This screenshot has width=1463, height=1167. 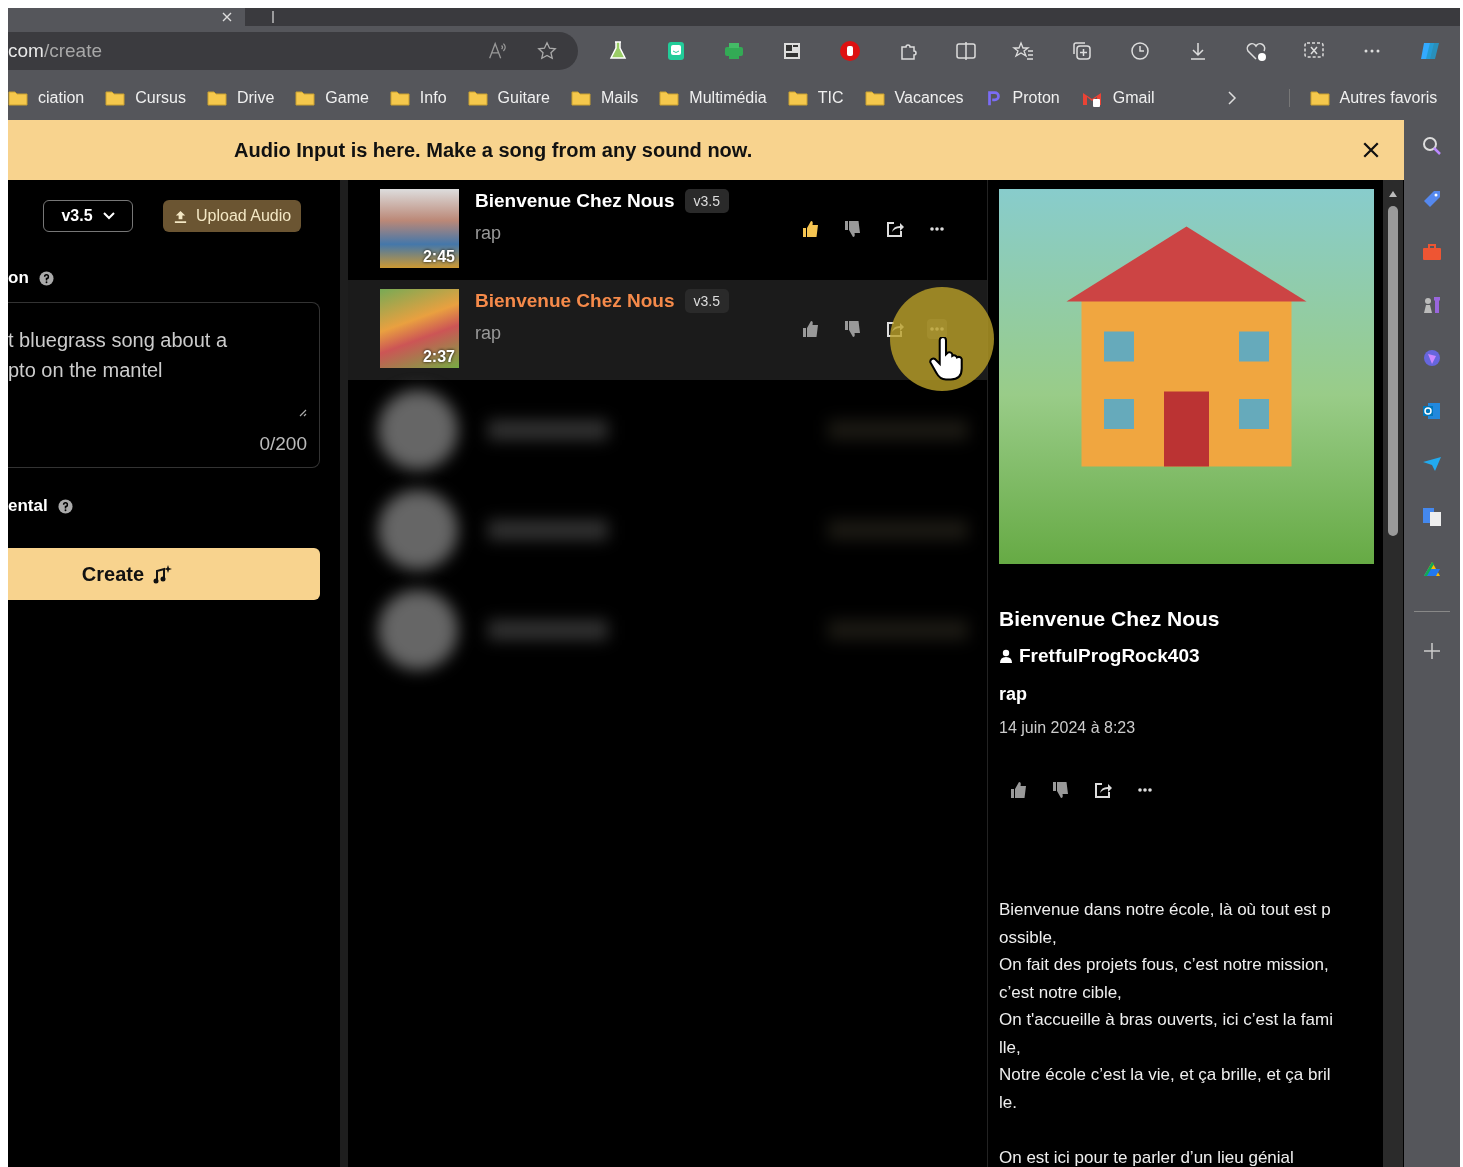 I want to click on upload-audio-button: Upload Audio, so click(x=232, y=216).